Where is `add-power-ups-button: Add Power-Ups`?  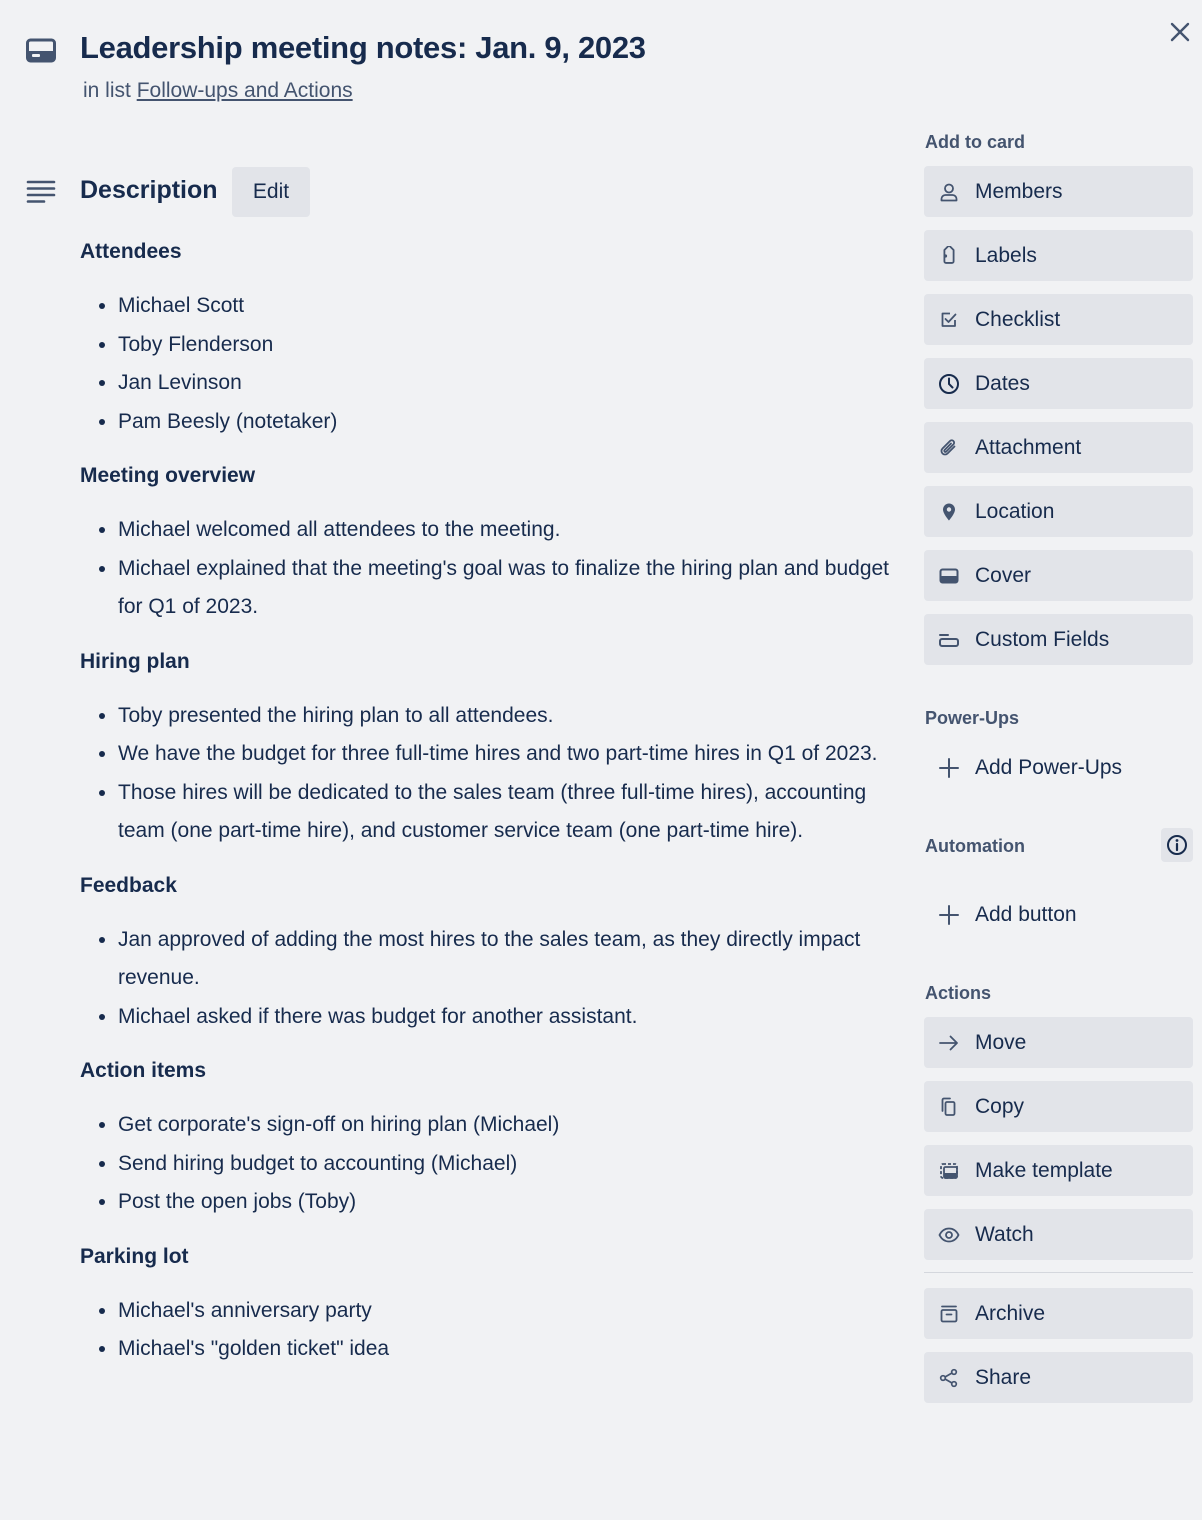 add-power-ups-button: Add Power-Ups is located at coordinates (1058, 767).